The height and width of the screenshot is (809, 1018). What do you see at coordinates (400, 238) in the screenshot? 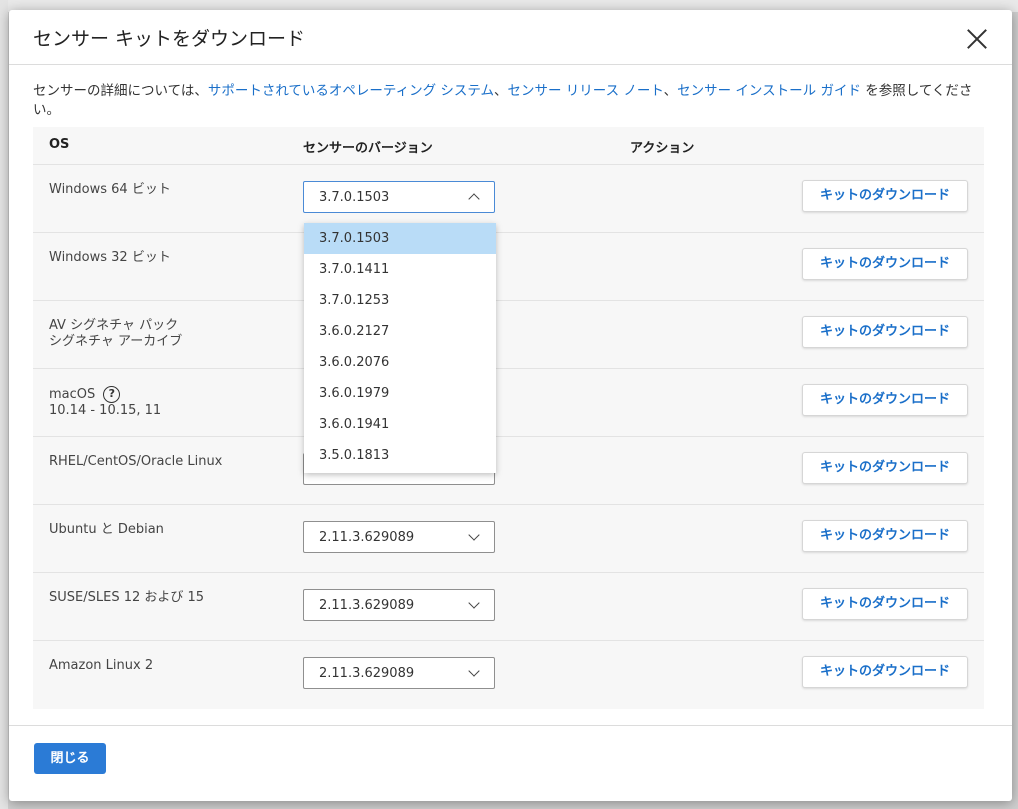
I see `version-option: 3.7.0.1503` at bounding box center [400, 238].